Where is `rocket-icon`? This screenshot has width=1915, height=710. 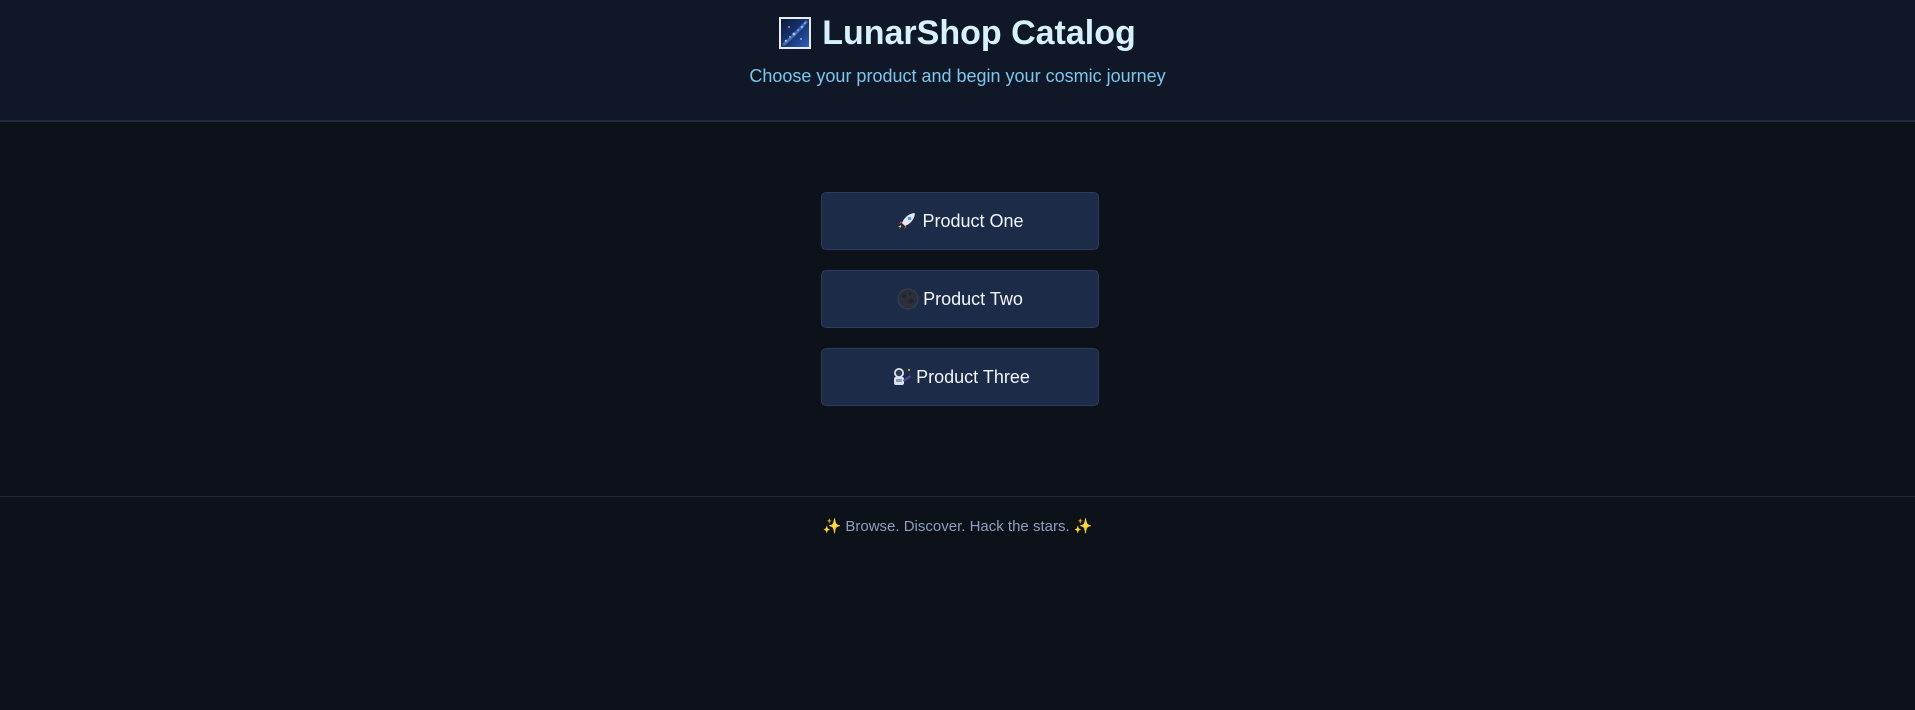 rocket-icon is located at coordinates (907, 221).